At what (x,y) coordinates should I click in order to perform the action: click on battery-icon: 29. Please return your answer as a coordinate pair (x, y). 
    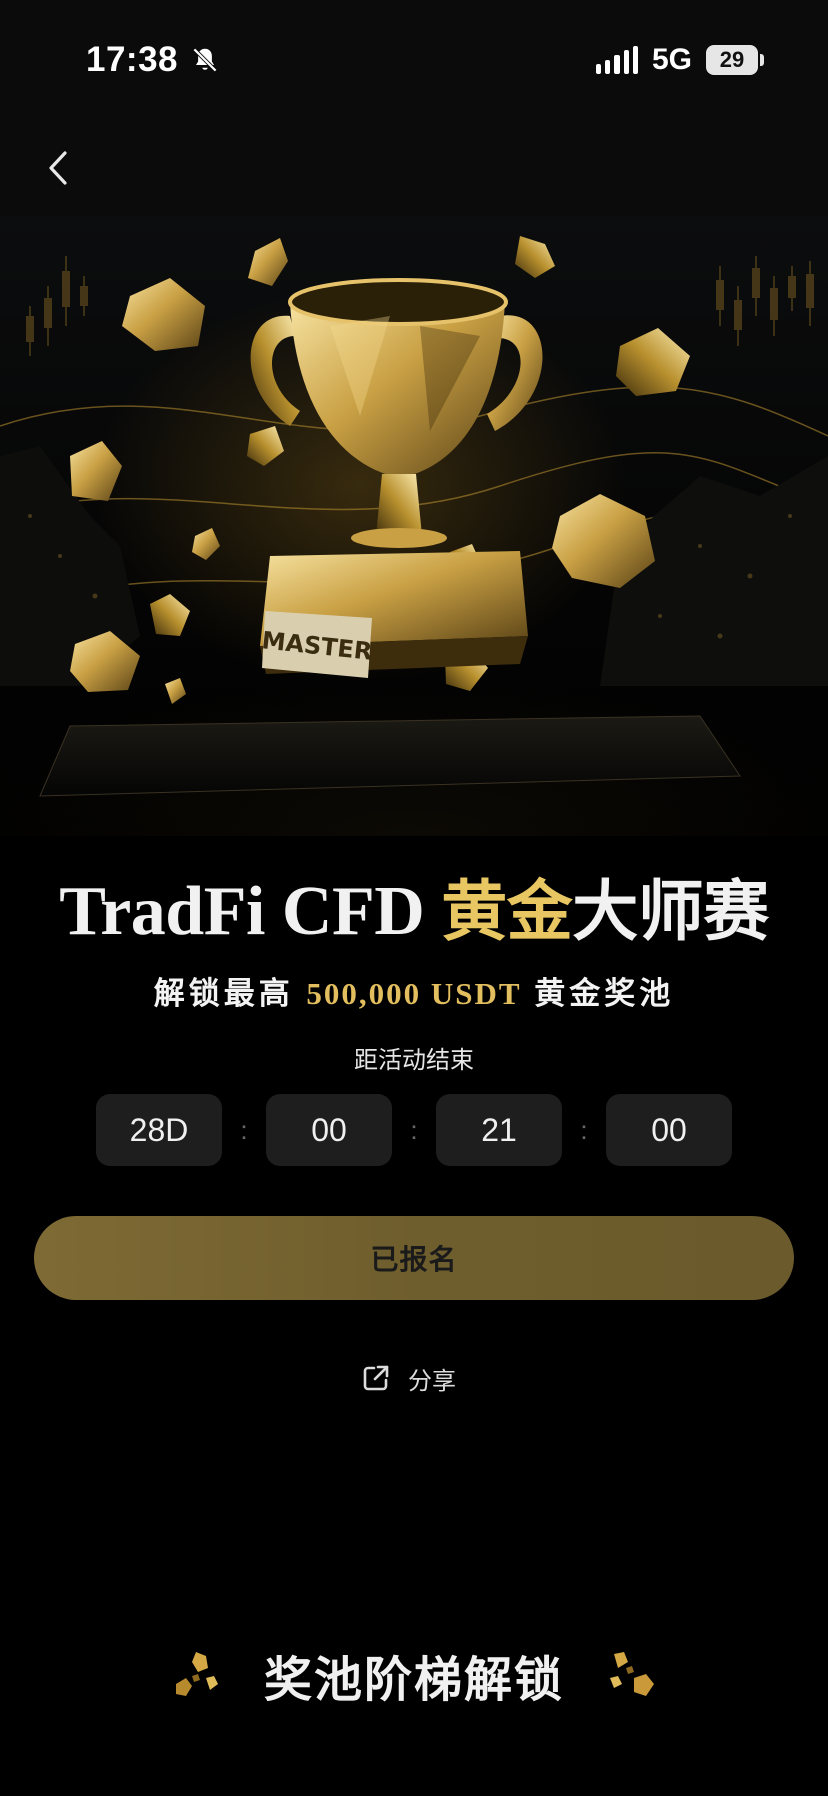
    Looking at the image, I should click on (735, 60).